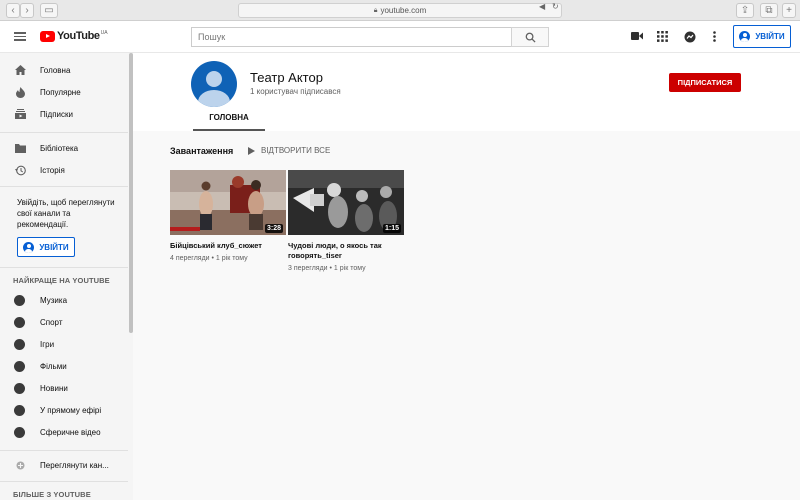  What do you see at coordinates (20, 465) in the screenshot?
I see `add-circle-icon` at bounding box center [20, 465].